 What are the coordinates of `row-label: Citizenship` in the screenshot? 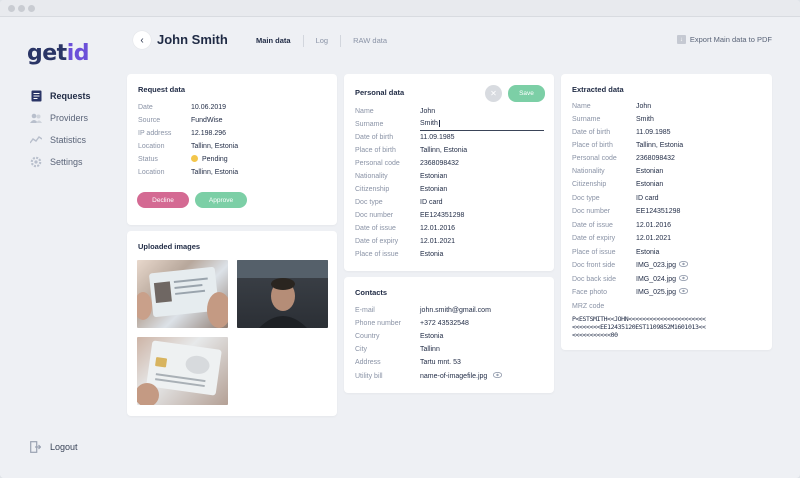 It's located at (372, 189).